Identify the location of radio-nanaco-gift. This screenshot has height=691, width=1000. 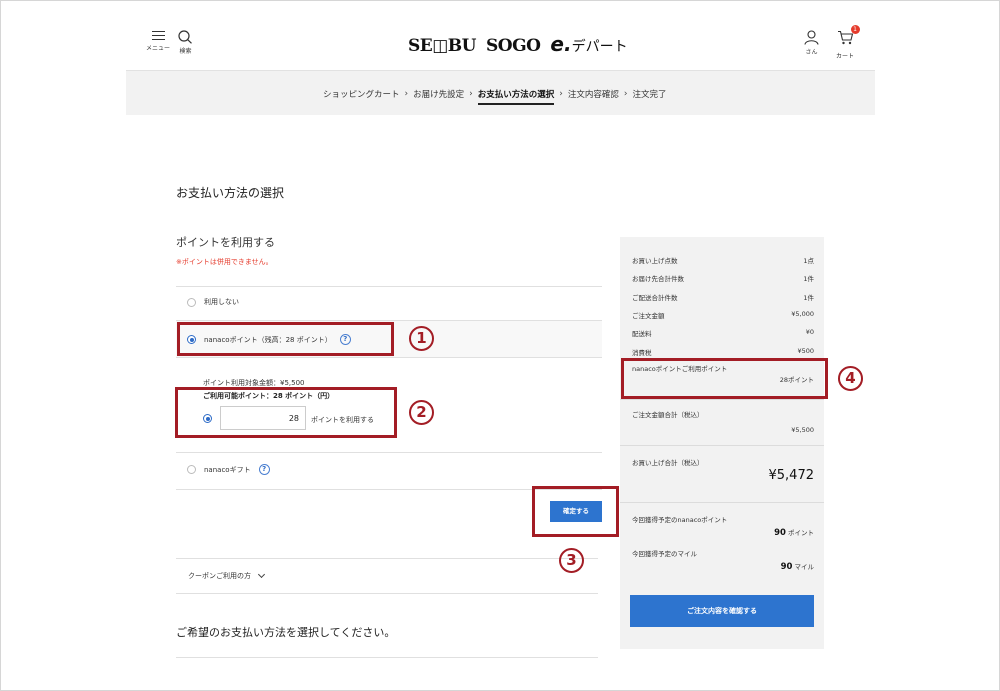
(191, 469).